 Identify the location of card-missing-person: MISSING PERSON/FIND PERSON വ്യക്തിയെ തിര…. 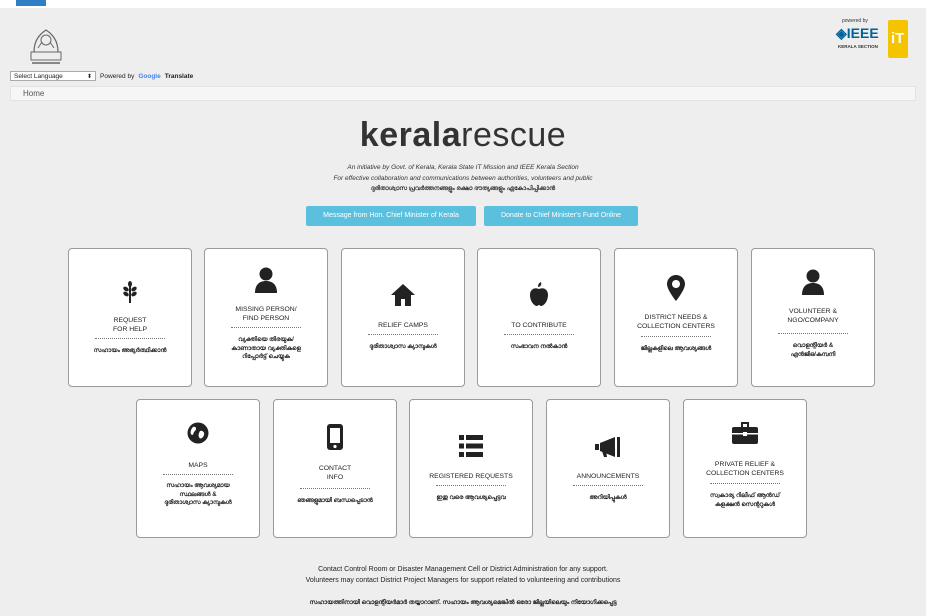
(266, 317).